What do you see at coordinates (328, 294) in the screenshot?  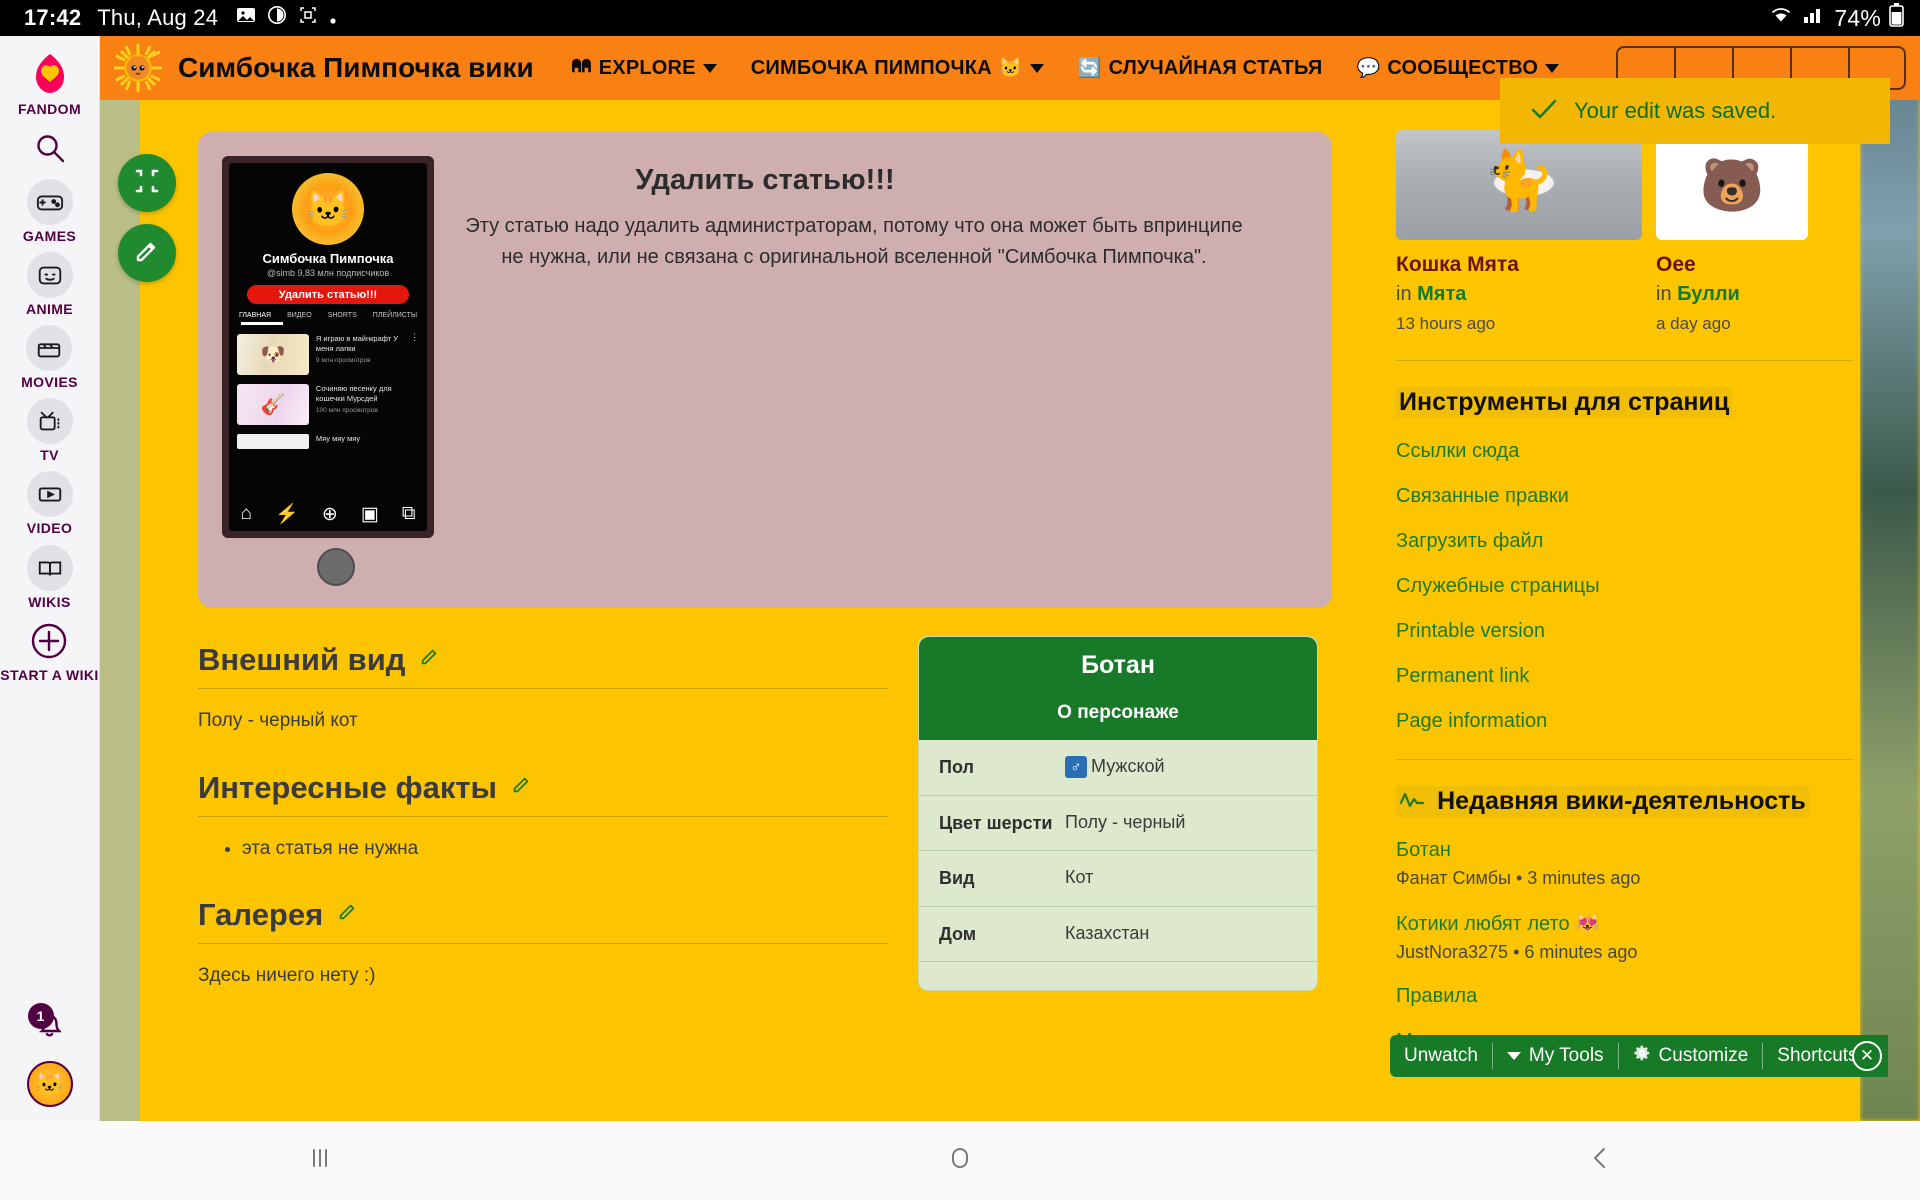 I see `phone-subscribe-button: Удалить статью!!!` at bounding box center [328, 294].